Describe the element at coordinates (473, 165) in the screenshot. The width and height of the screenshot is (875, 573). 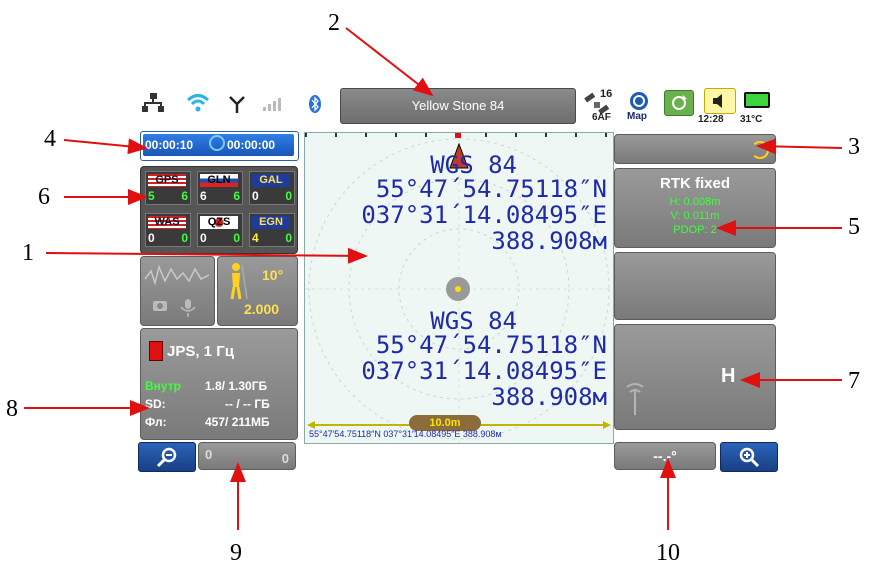
I see `datum-label-1: WGS 84` at that location.